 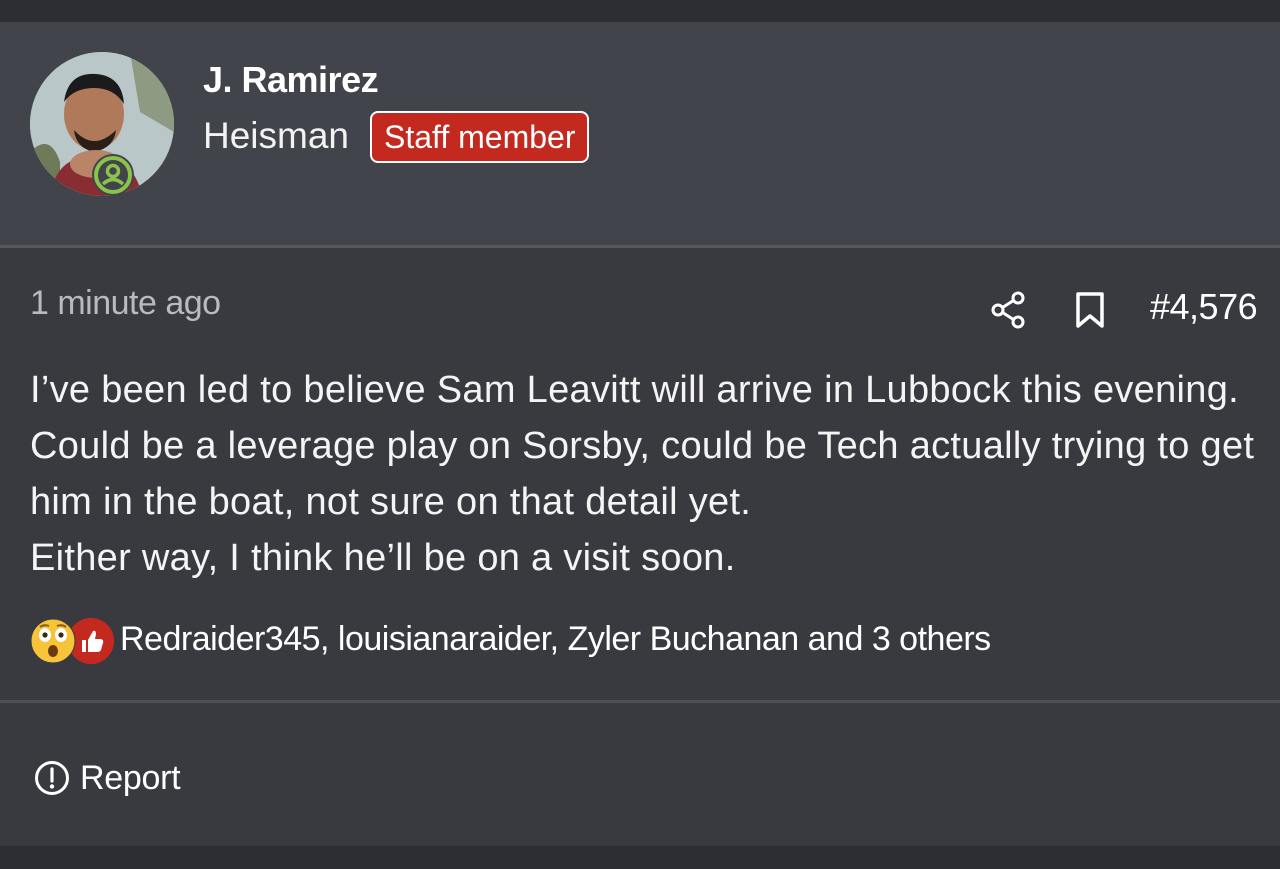 What do you see at coordinates (53, 641) in the screenshot?
I see `wow-emoji-icon` at bounding box center [53, 641].